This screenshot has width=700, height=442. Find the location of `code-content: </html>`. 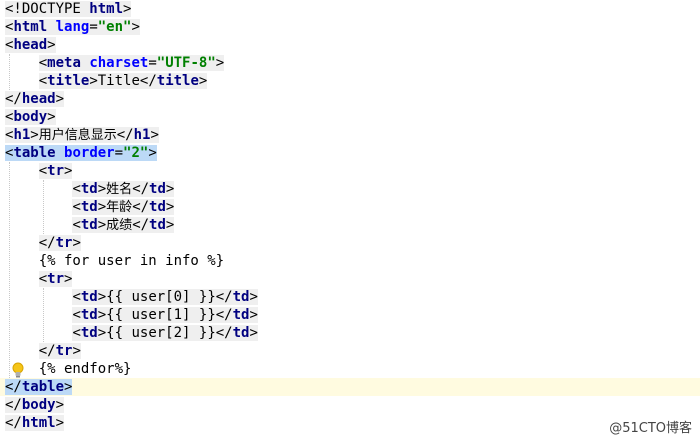

code-content: </html> is located at coordinates (35, 423).